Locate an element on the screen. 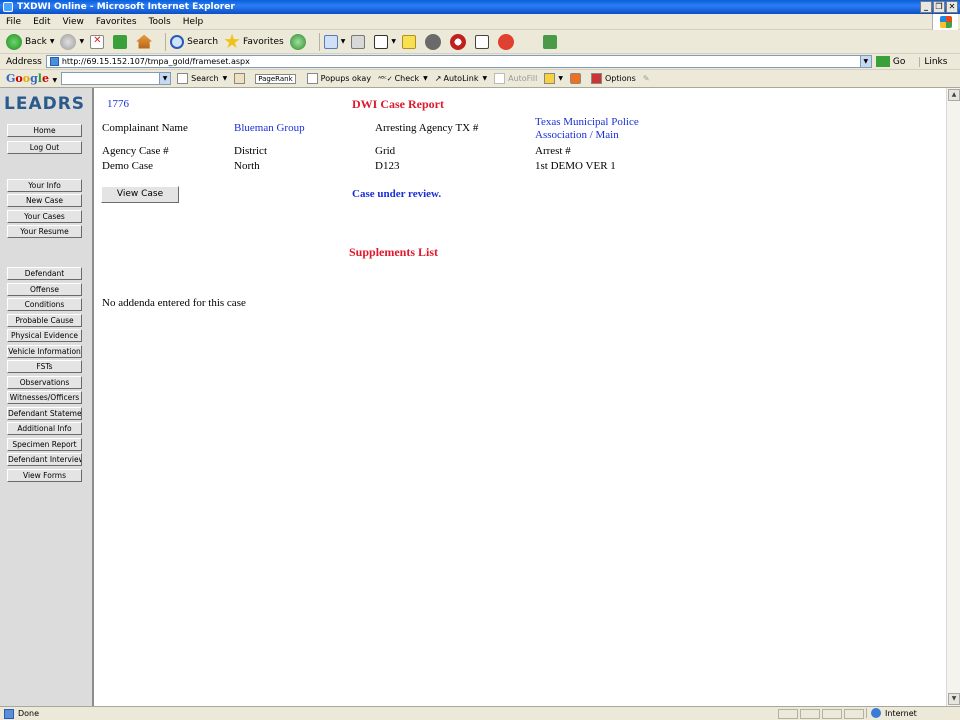  popup-blocker-button: Popups okay is located at coordinates (339, 78).